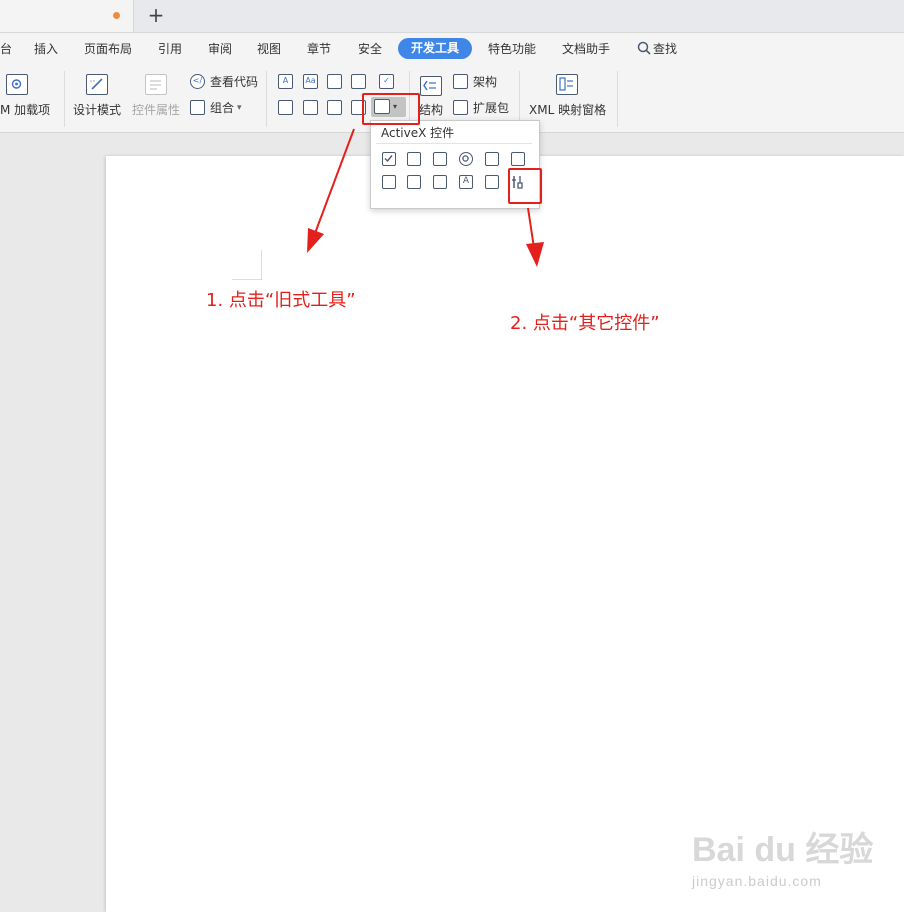 This screenshot has height=912, width=904. I want to click on rich-text-control-icon: A, so click(285, 81).